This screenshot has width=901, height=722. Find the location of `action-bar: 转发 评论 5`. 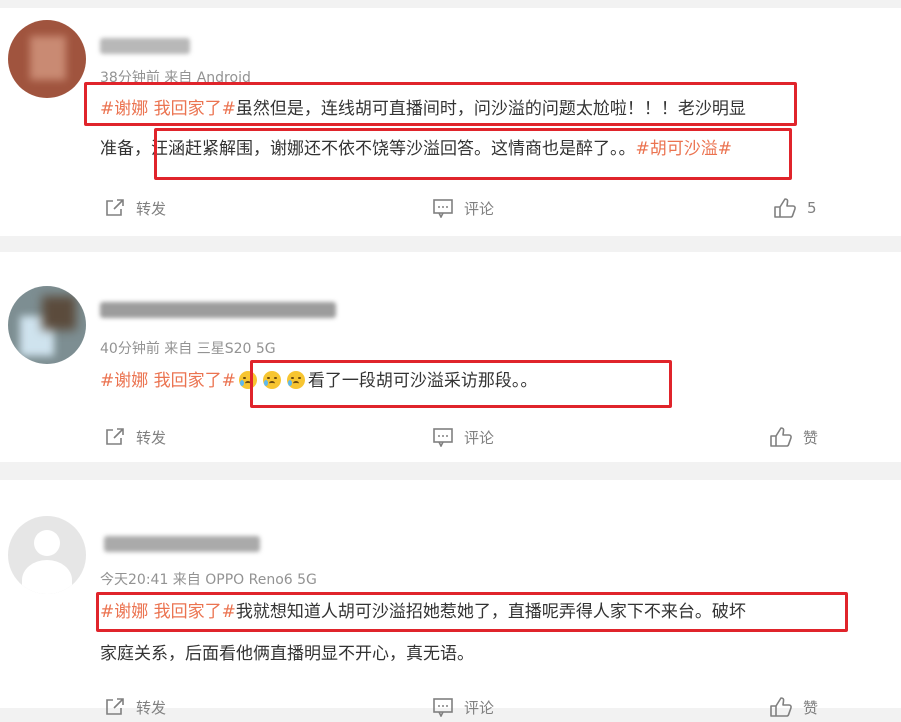

action-bar: 转发 评论 5 is located at coordinates (450, 208).